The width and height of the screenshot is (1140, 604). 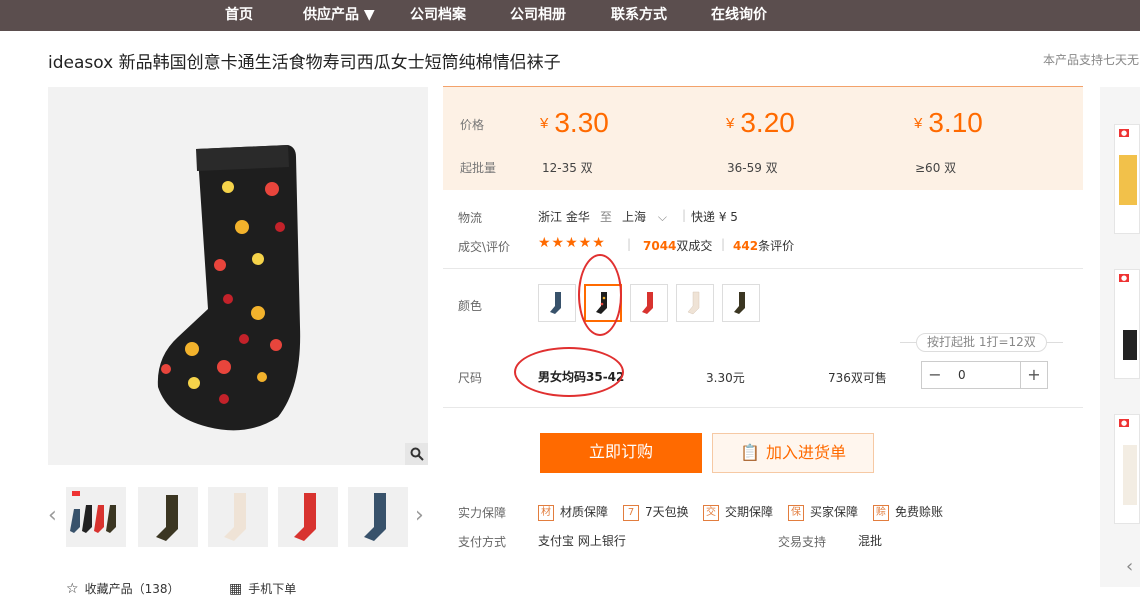 I want to click on trade-support-value: 混批, so click(x=870, y=541).